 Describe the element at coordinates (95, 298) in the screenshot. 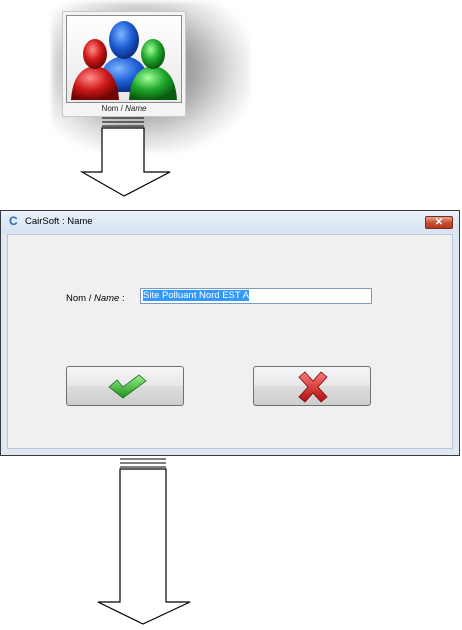

I see `name-label: Nom / Name :` at that location.